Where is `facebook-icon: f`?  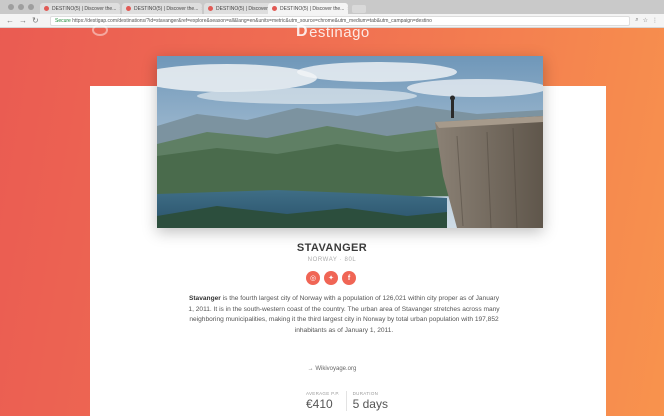 facebook-icon: f is located at coordinates (349, 278).